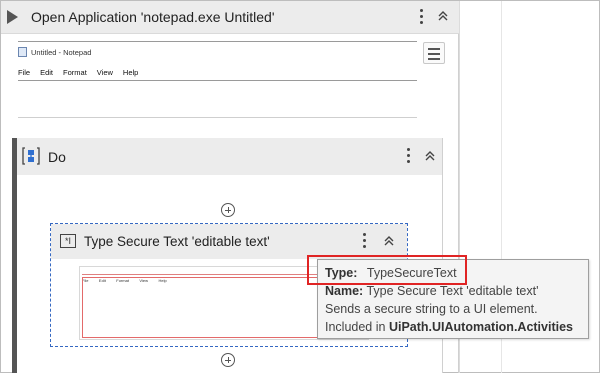  Describe the element at coordinates (230, 156) in the screenshot. I see `do-sequence-header: Do` at that location.